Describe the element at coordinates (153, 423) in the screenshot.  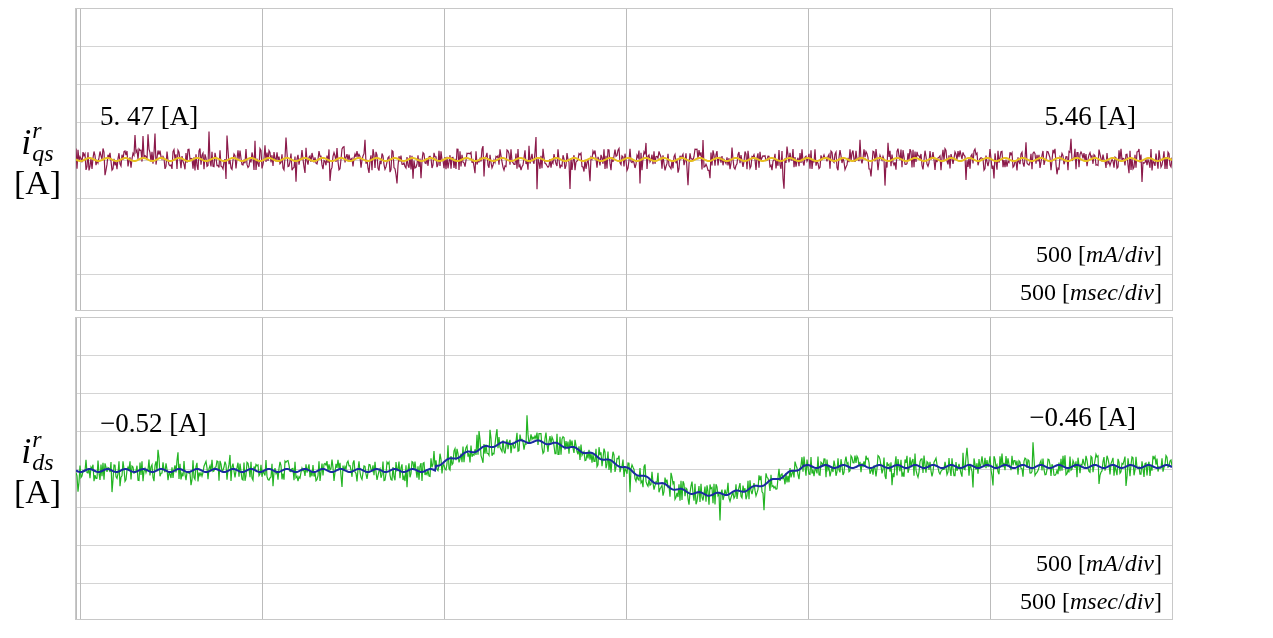
I see `value-label: −0.52 [A]` at that location.